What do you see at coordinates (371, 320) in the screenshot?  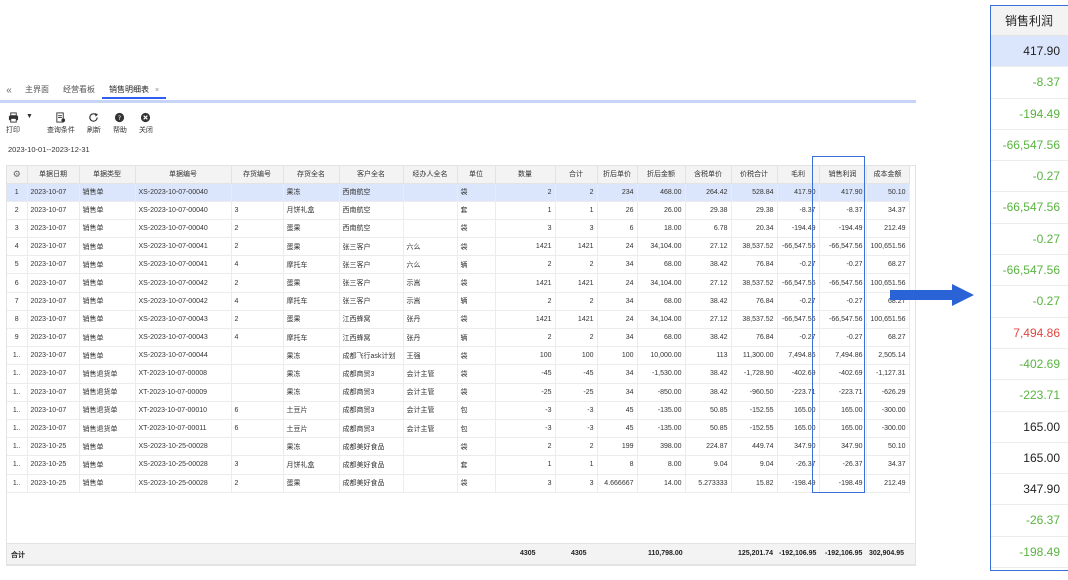 I see `customer-cell: 江西蜂窝` at bounding box center [371, 320].